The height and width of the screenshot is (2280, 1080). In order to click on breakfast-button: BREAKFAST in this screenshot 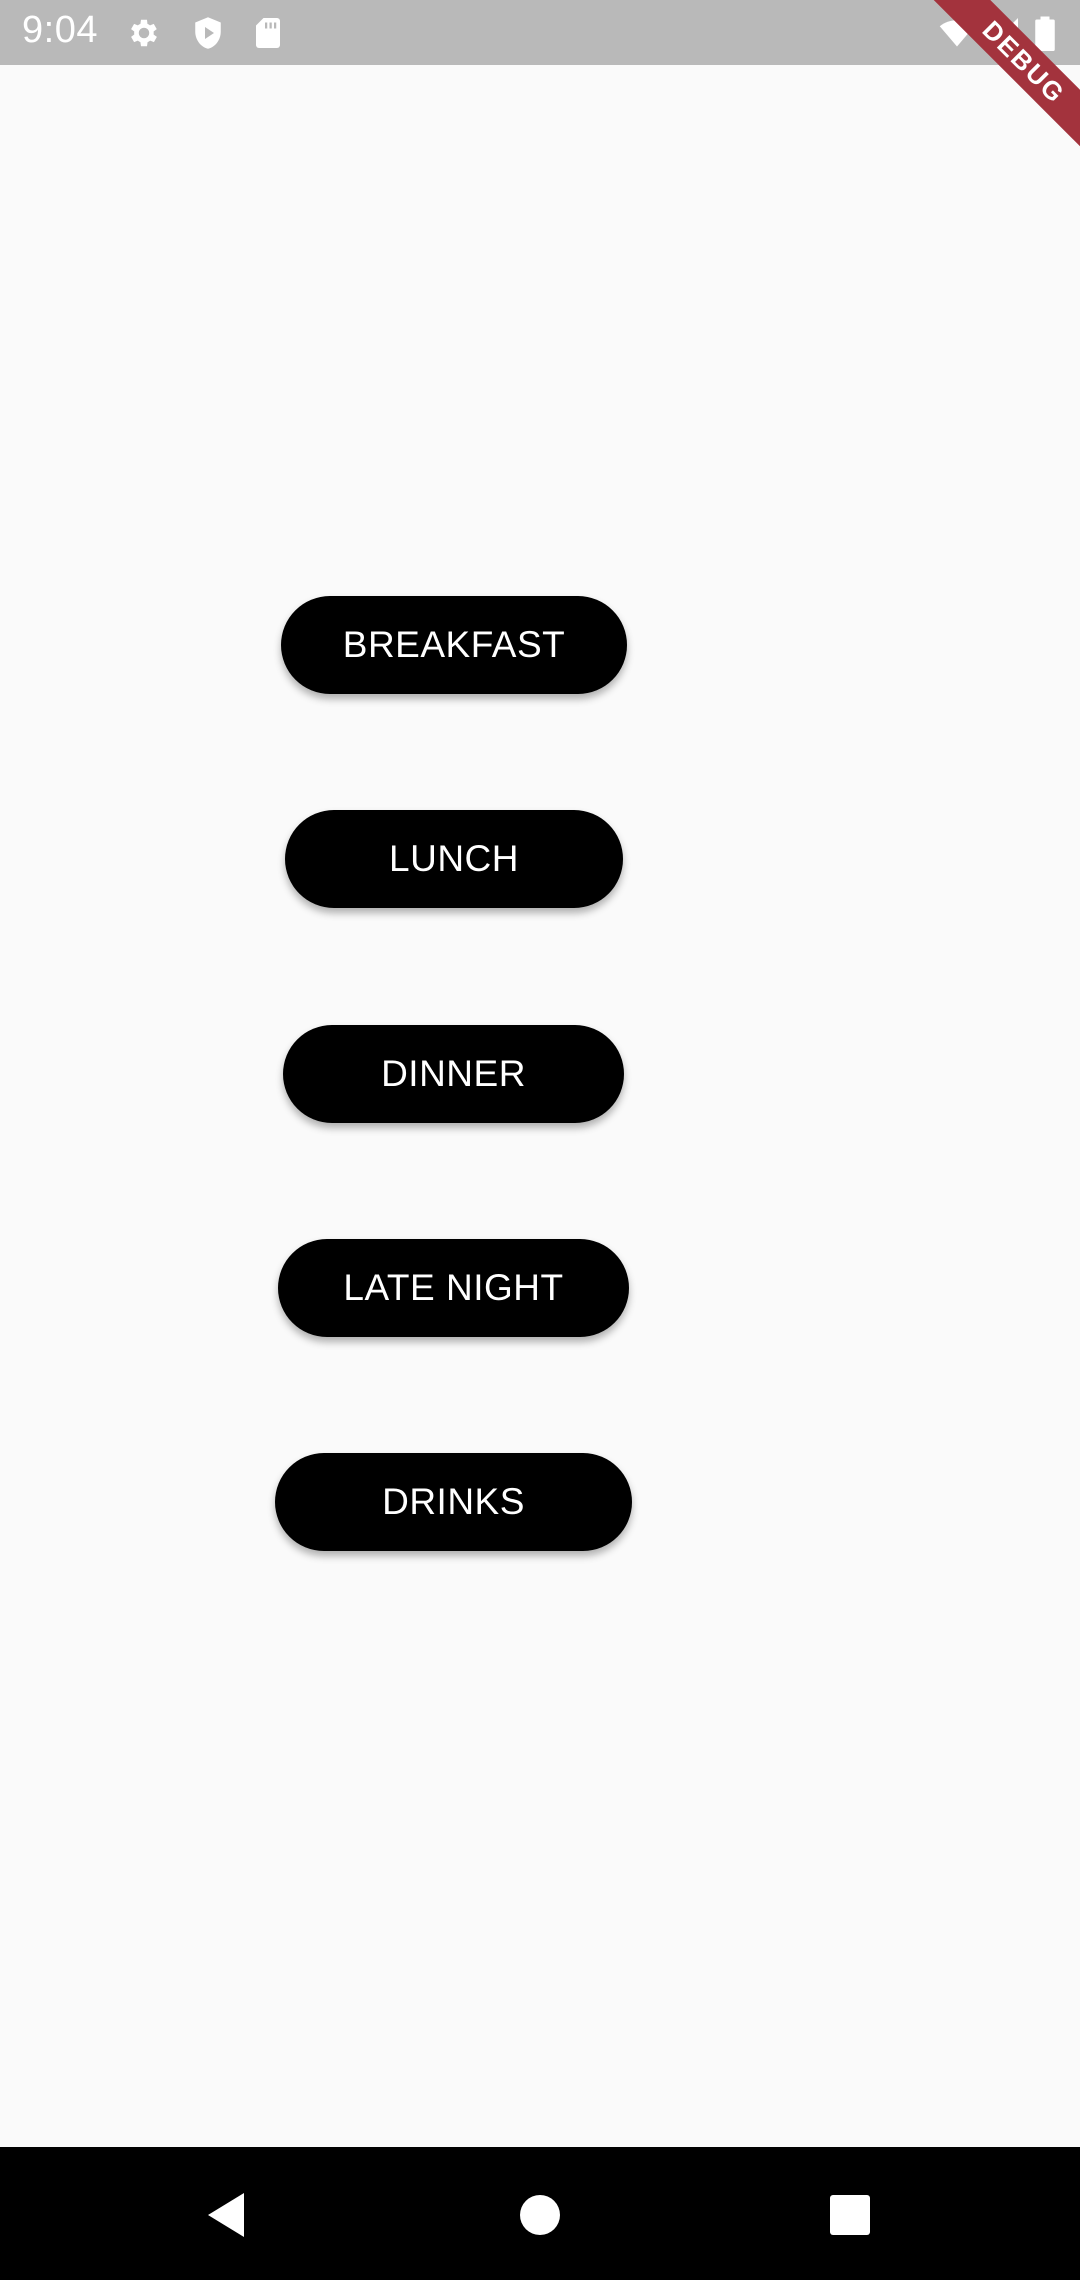, I will do `click(454, 645)`.